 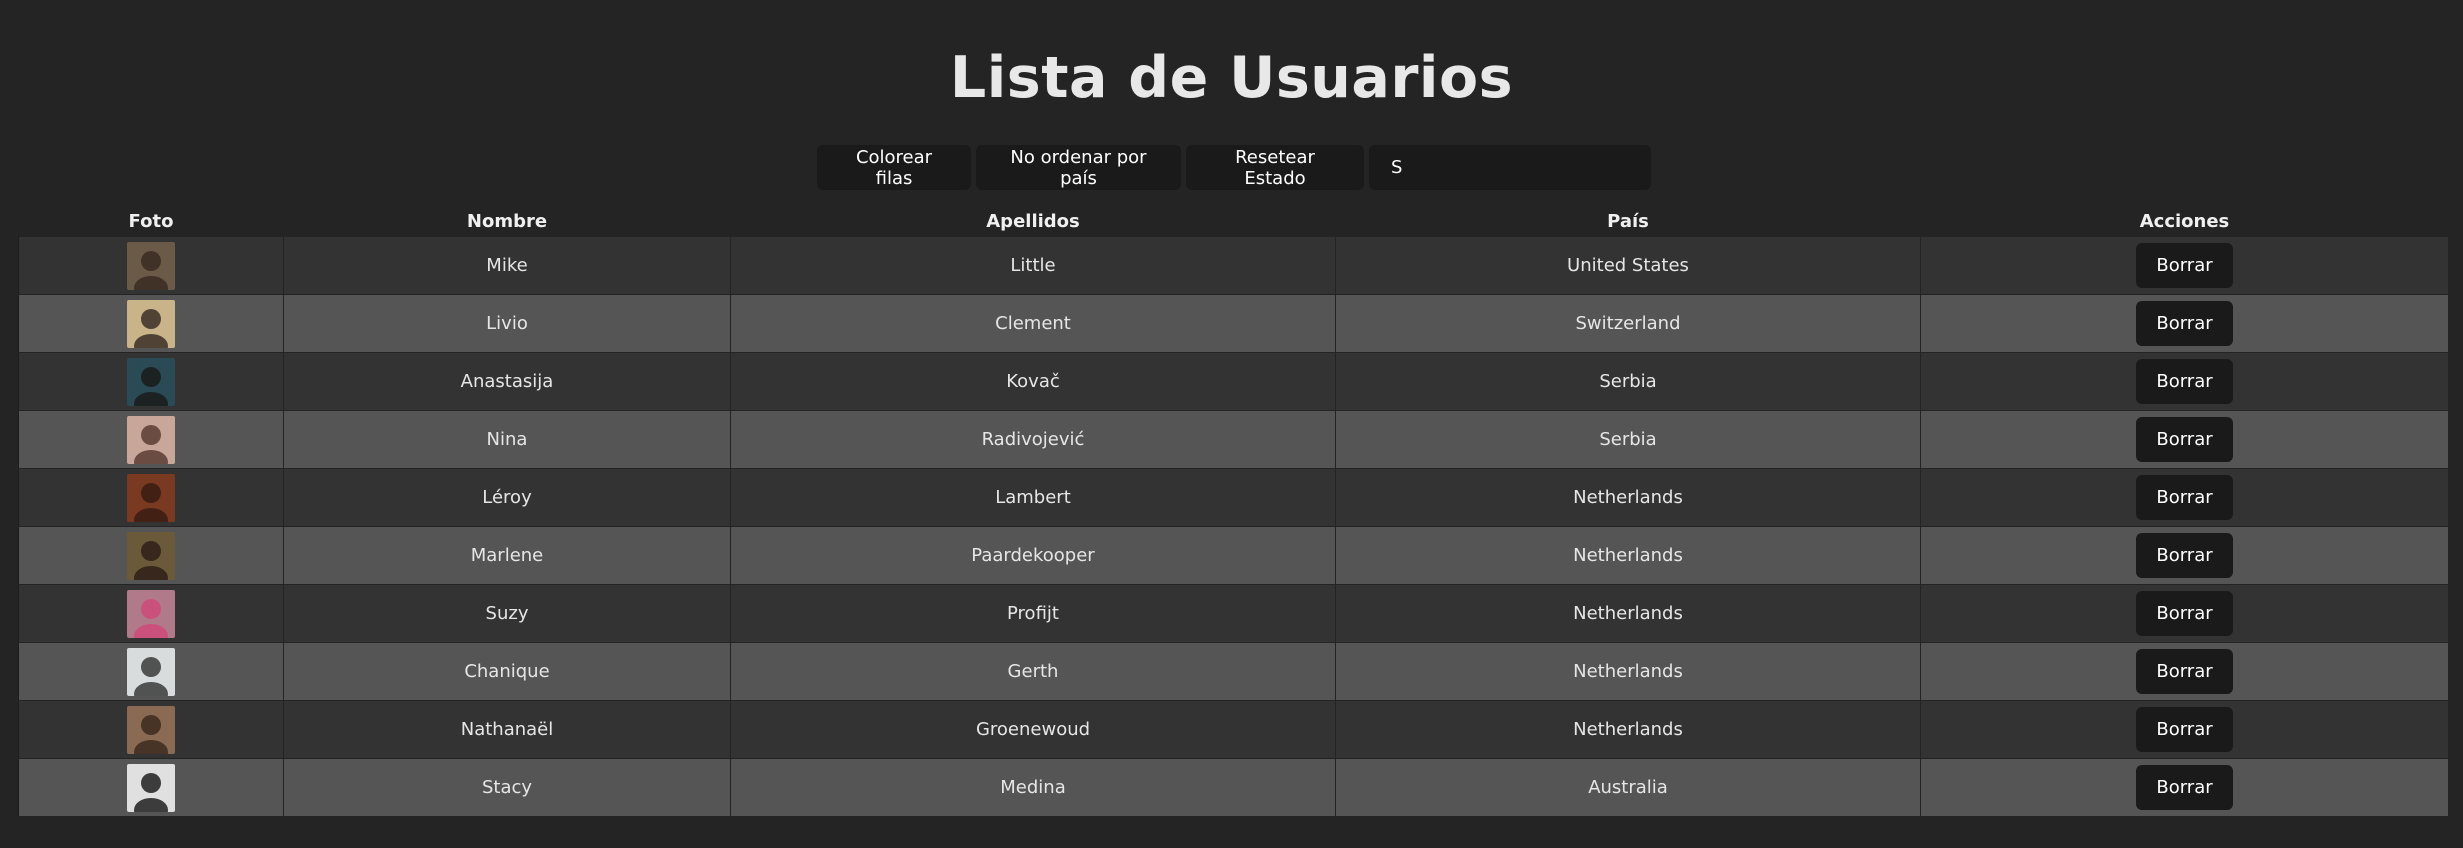 I want to click on name-cell: Anastasija, so click(x=507, y=381).